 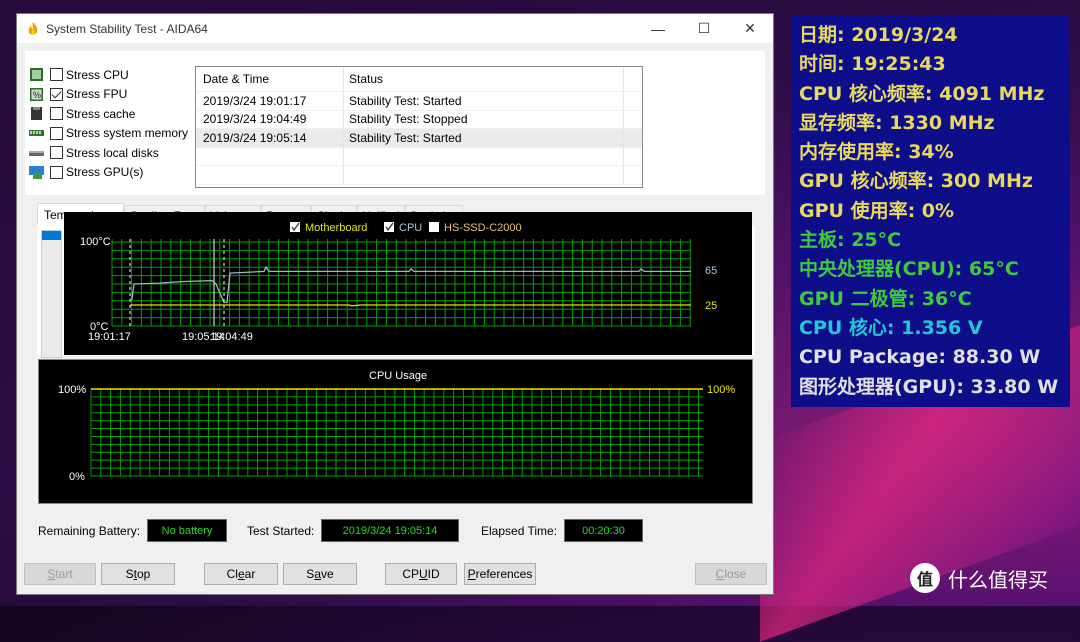 What do you see at coordinates (310, 574) in the screenshot?
I see `save-label-pre: S` at bounding box center [310, 574].